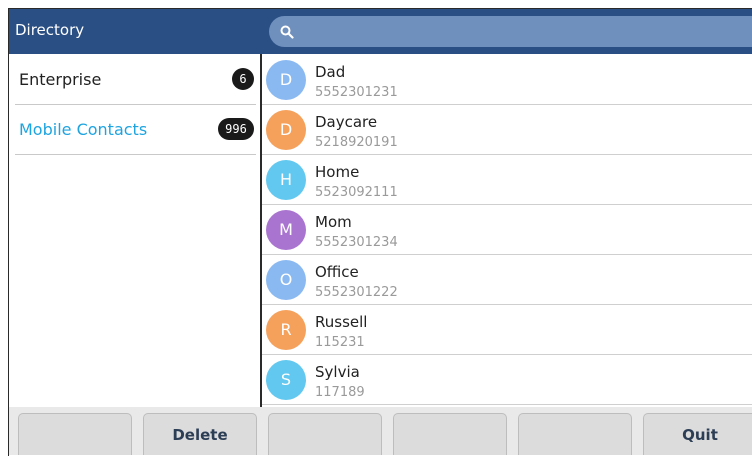  I want to click on sidebar-item-enterprise: Enterprise 6, so click(135, 80).